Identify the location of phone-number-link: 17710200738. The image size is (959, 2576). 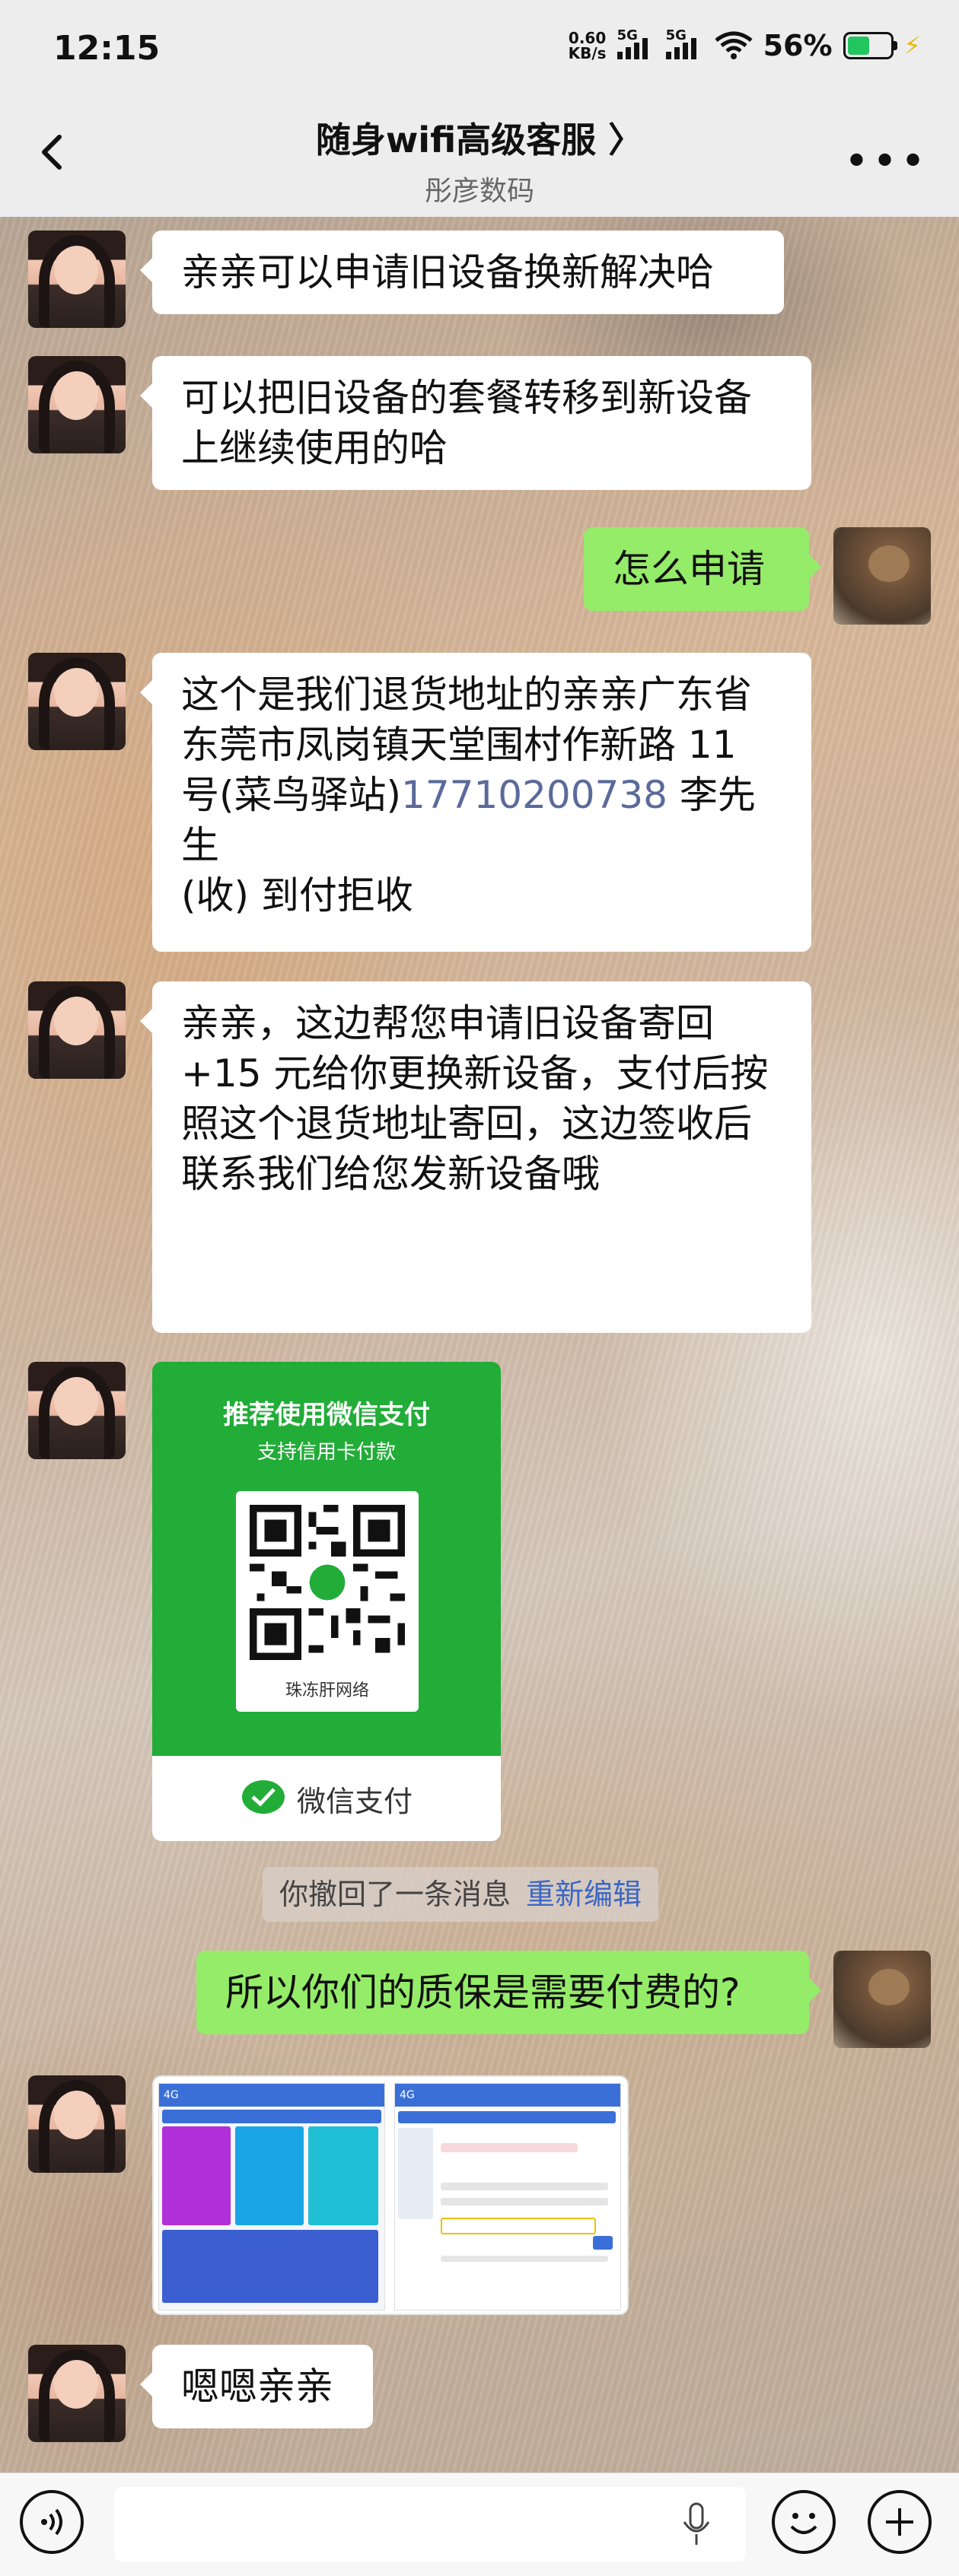
(534, 795).